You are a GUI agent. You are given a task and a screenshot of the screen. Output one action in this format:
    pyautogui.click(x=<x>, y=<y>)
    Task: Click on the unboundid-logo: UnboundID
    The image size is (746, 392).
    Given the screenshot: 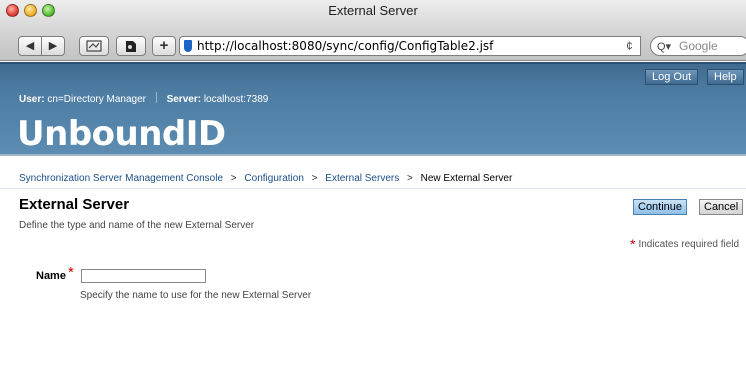 What is the action you would take?
    pyautogui.click(x=121, y=134)
    